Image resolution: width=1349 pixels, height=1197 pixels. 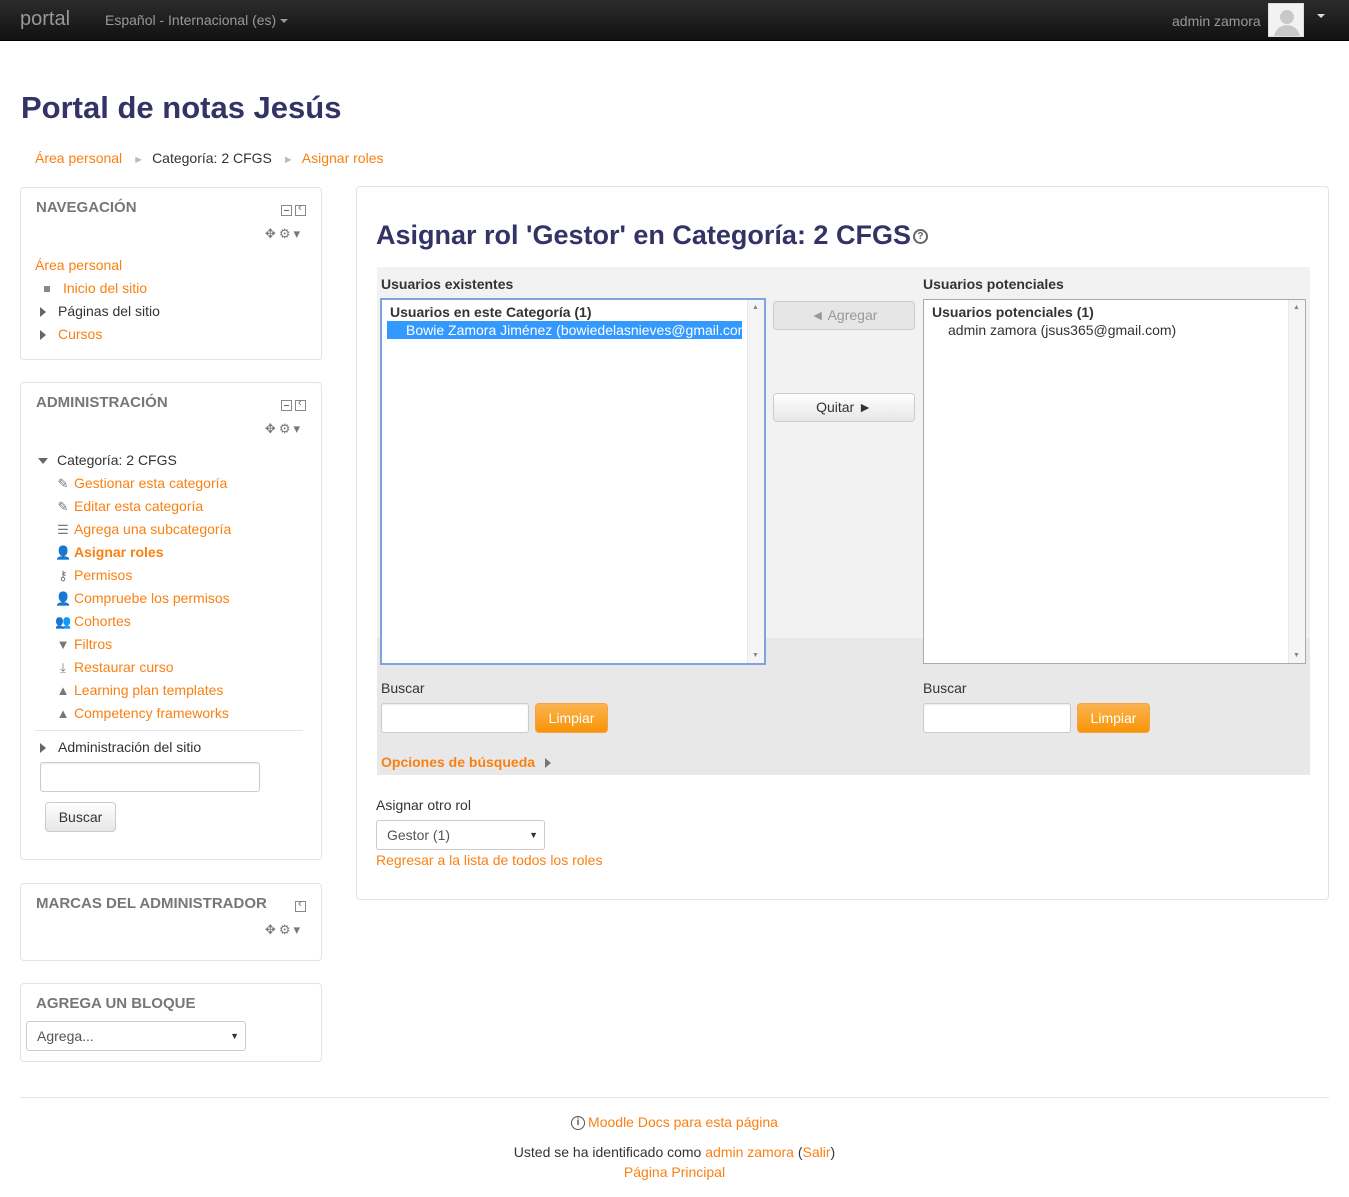 What do you see at coordinates (683, 1122) in the screenshot?
I see `moodle-docs-link: Moodle Docs para esta página` at bounding box center [683, 1122].